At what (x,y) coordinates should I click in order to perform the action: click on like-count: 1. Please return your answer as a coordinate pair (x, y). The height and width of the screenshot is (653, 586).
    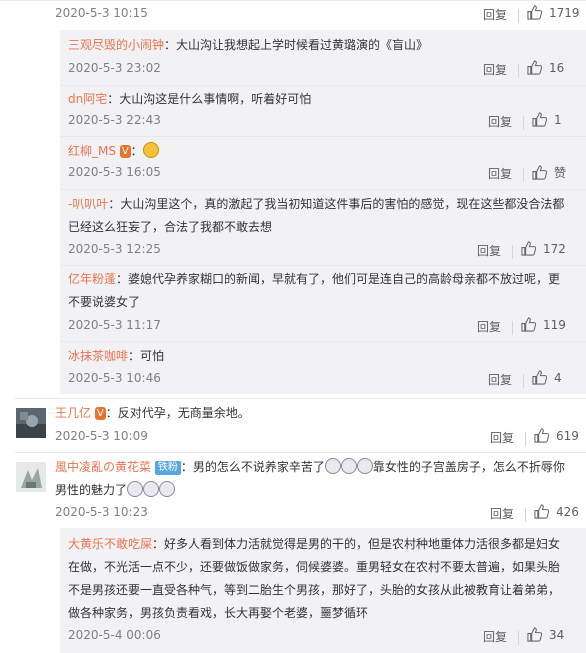
    Looking at the image, I should click on (558, 119).